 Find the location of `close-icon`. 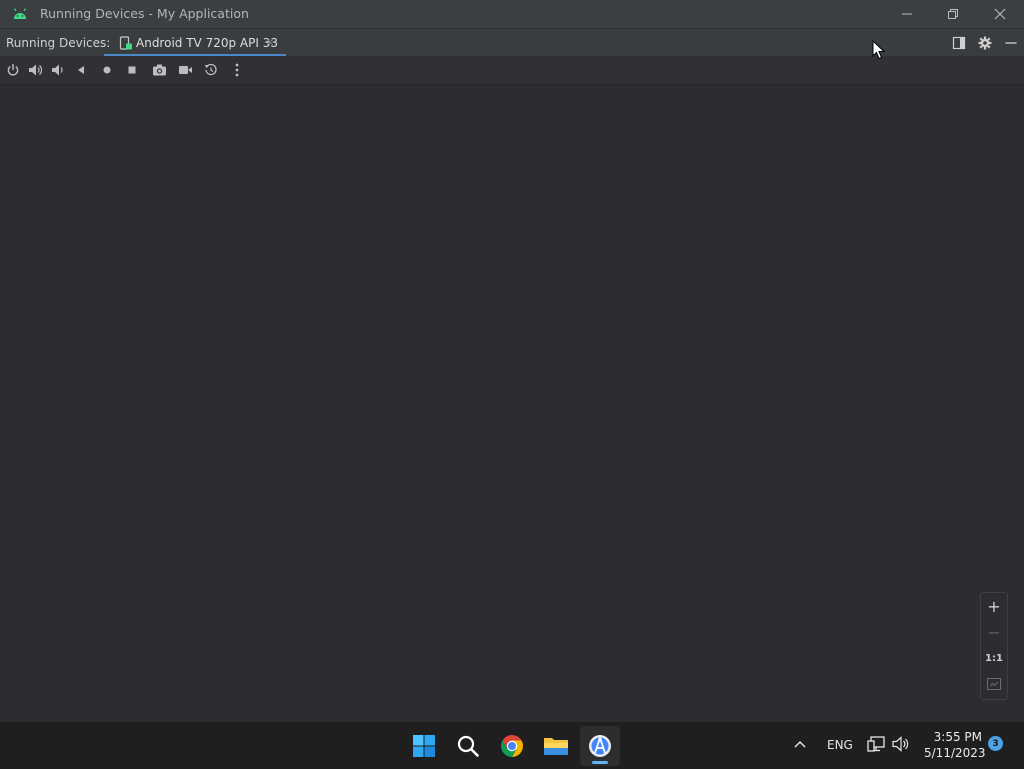

close-icon is located at coordinates (1000, 14).